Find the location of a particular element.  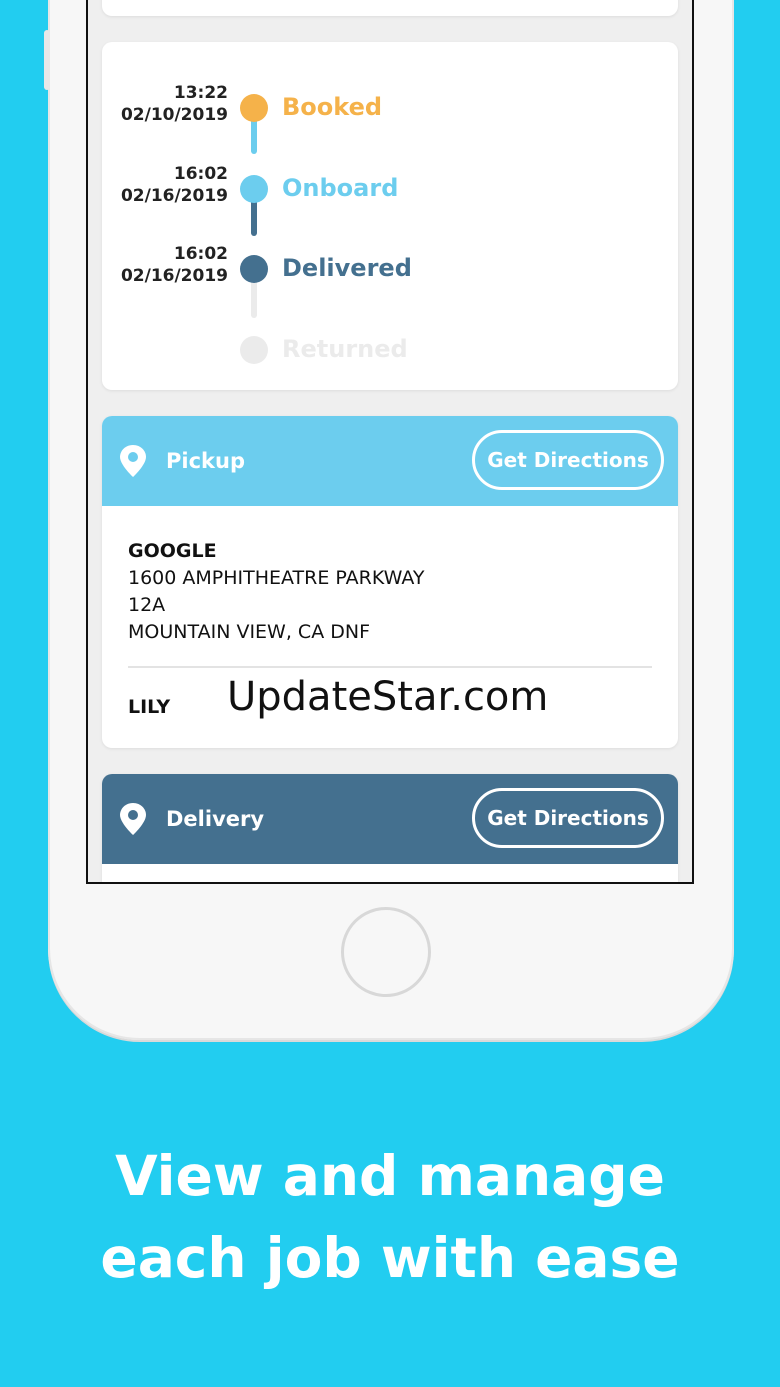

watermark-text: UpdateStar.com is located at coordinates (388, 697).